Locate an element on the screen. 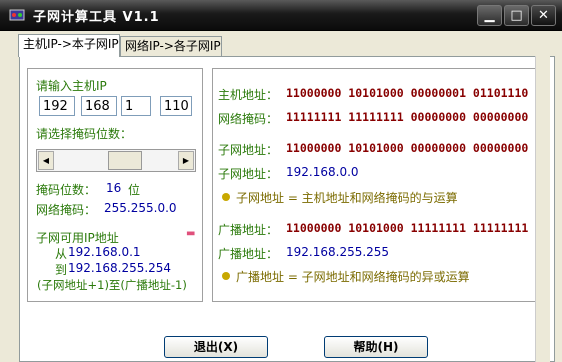 The height and width of the screenshot is (362, 562). usable-ip-title: 子网可用IP地址 is located at coordinates (77, 238).